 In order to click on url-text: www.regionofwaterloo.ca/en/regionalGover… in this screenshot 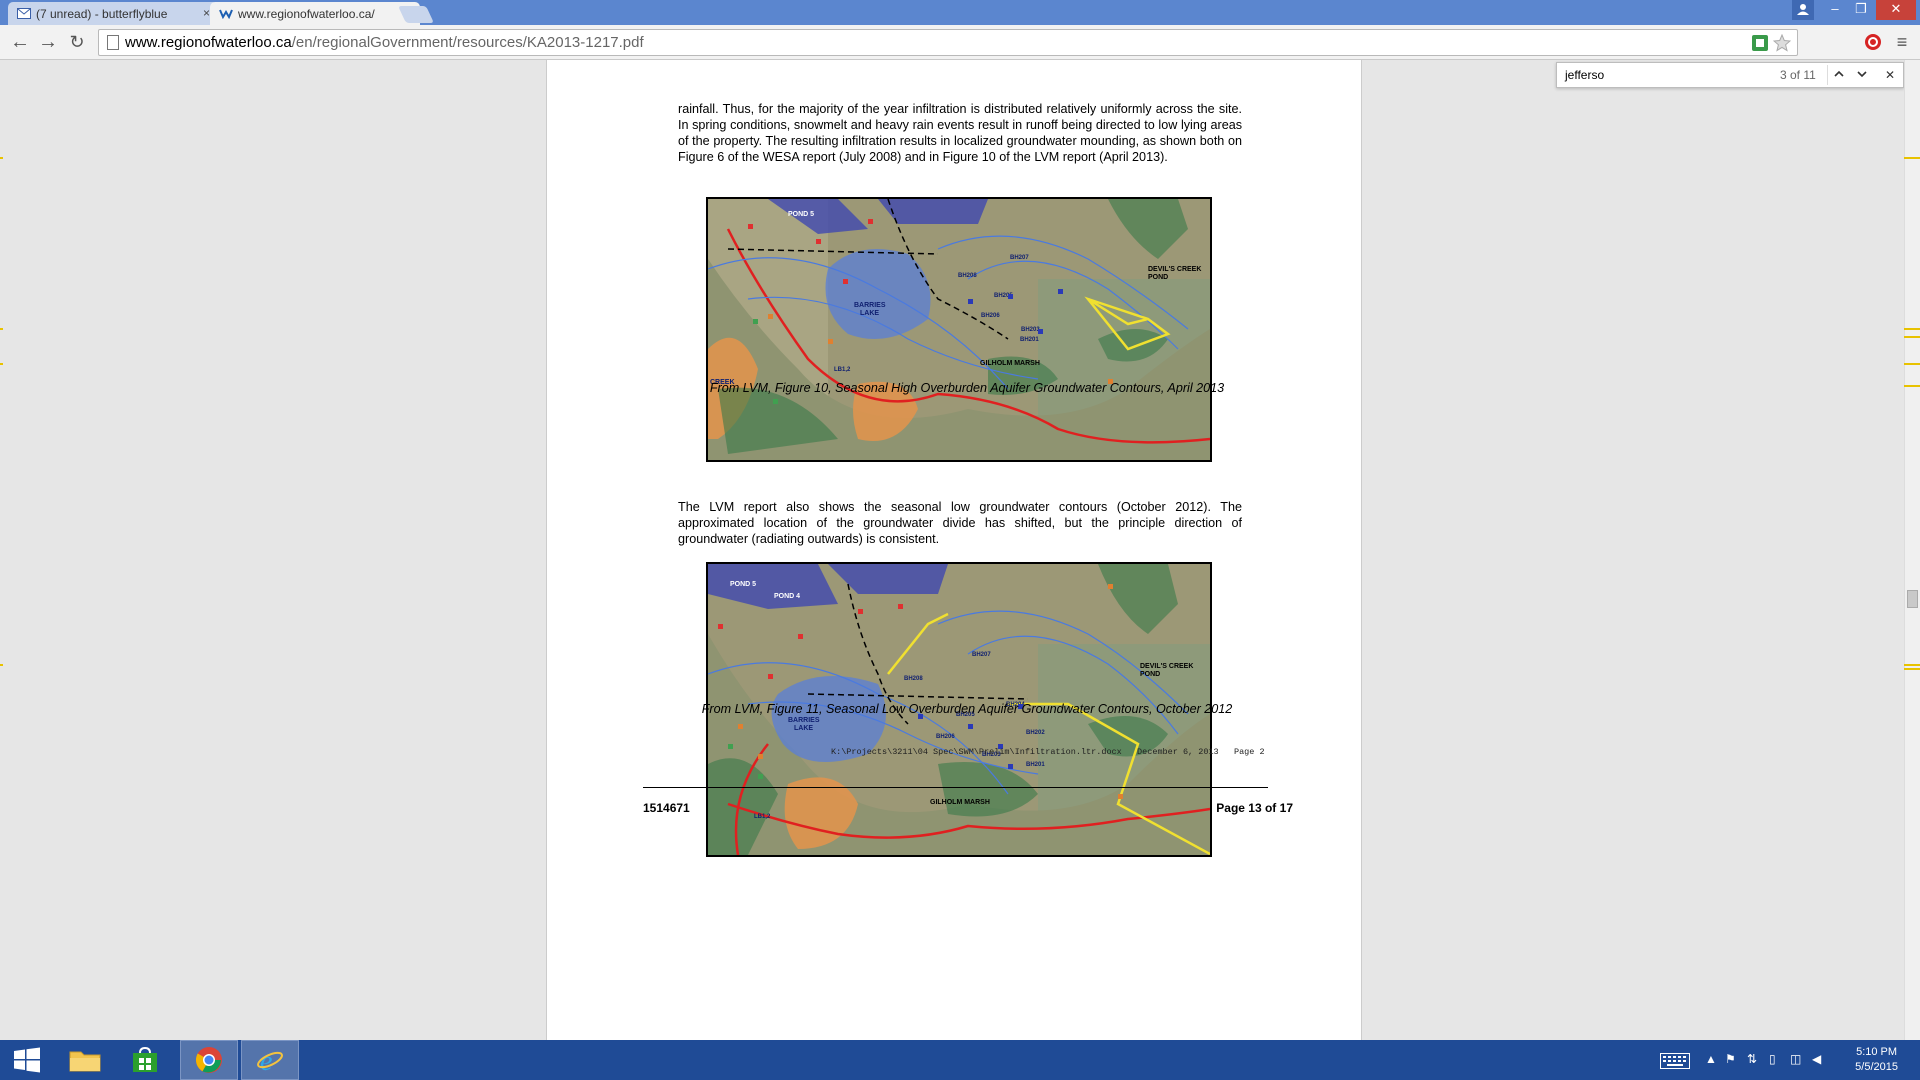, I will do `click(384, 42)`.